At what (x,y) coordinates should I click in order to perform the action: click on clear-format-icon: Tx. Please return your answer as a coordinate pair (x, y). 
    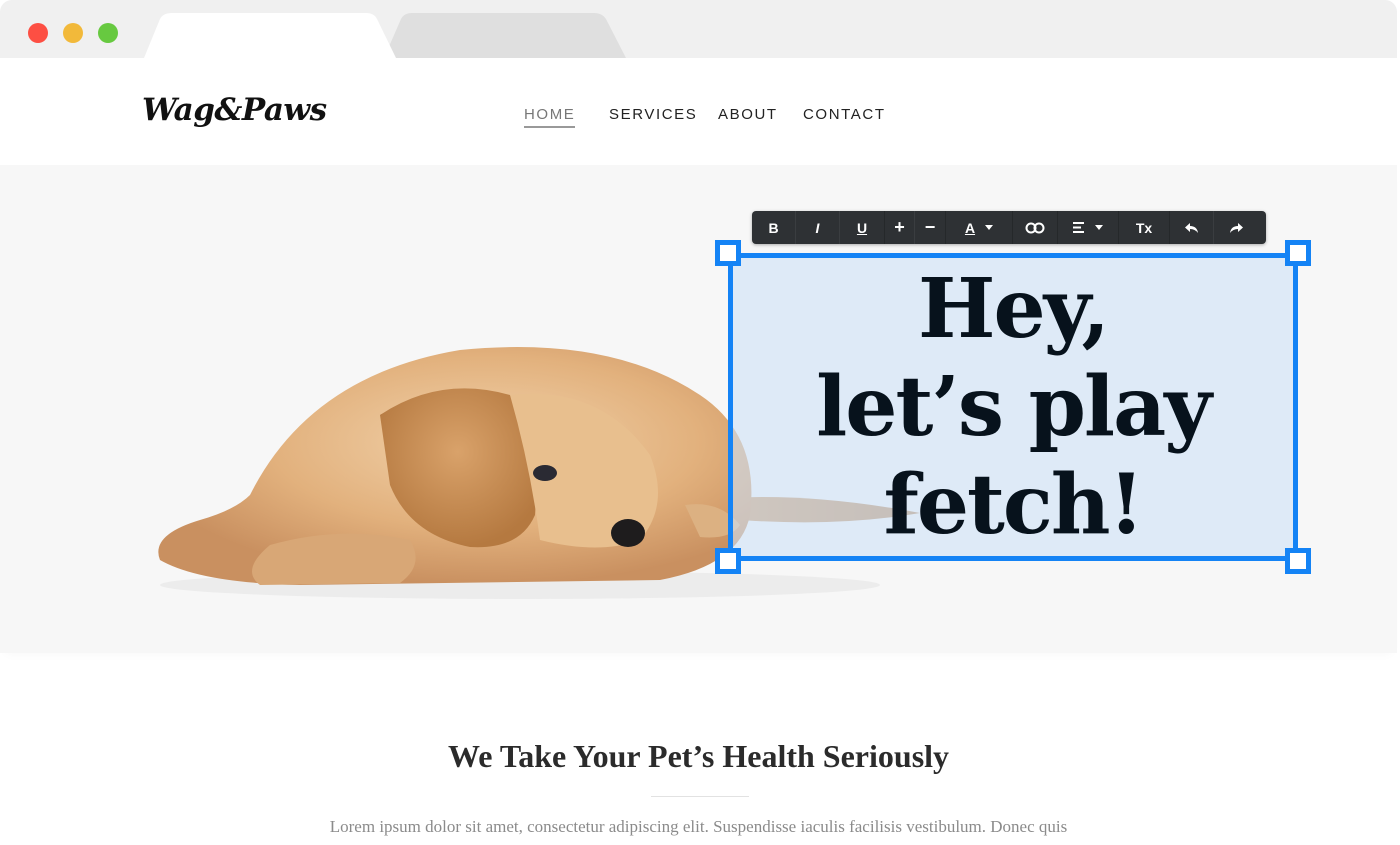
    Looking at the image, I should click on (1144, 227).